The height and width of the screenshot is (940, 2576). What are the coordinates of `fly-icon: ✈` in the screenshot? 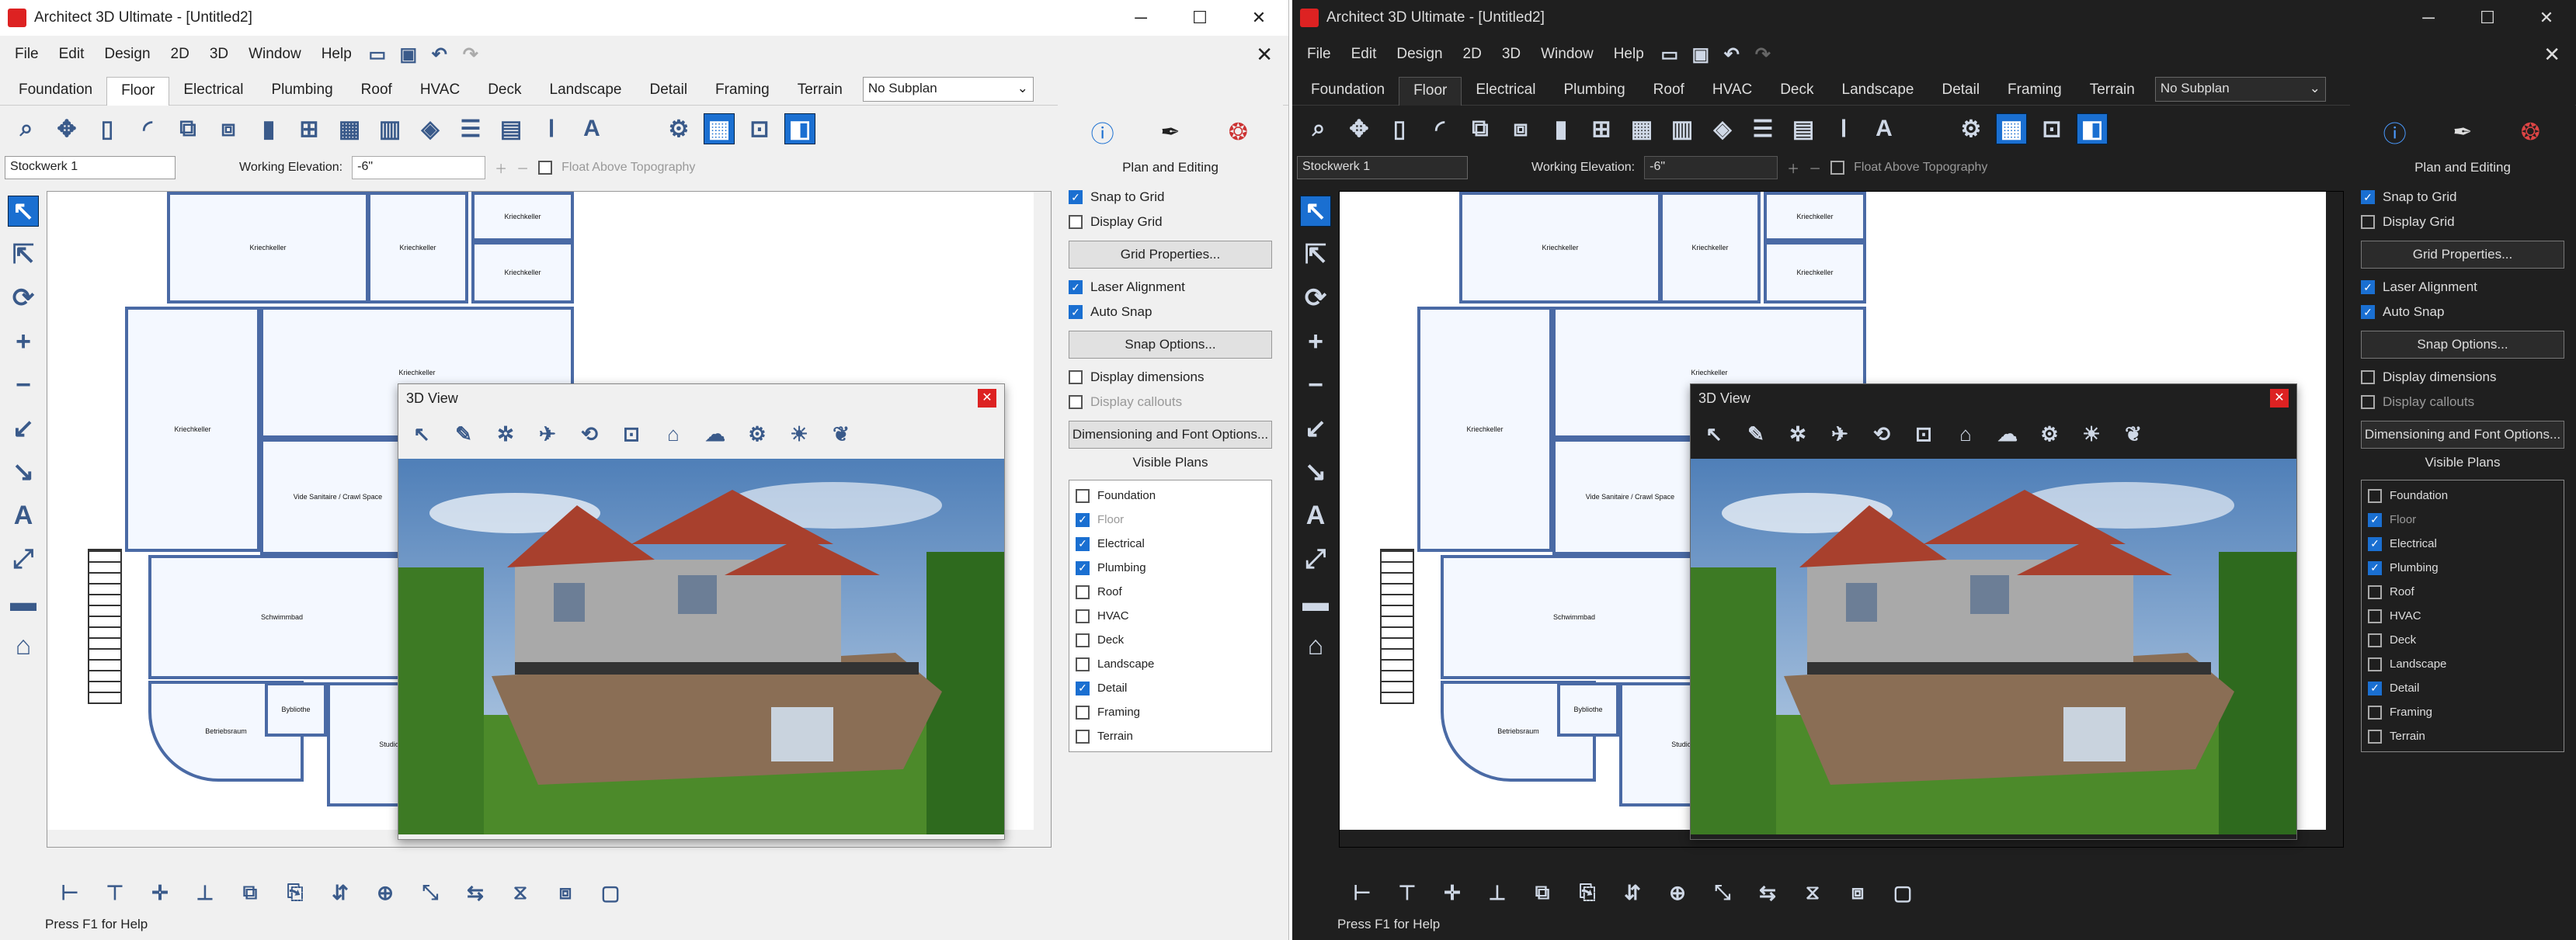 It's located at (547, 433).